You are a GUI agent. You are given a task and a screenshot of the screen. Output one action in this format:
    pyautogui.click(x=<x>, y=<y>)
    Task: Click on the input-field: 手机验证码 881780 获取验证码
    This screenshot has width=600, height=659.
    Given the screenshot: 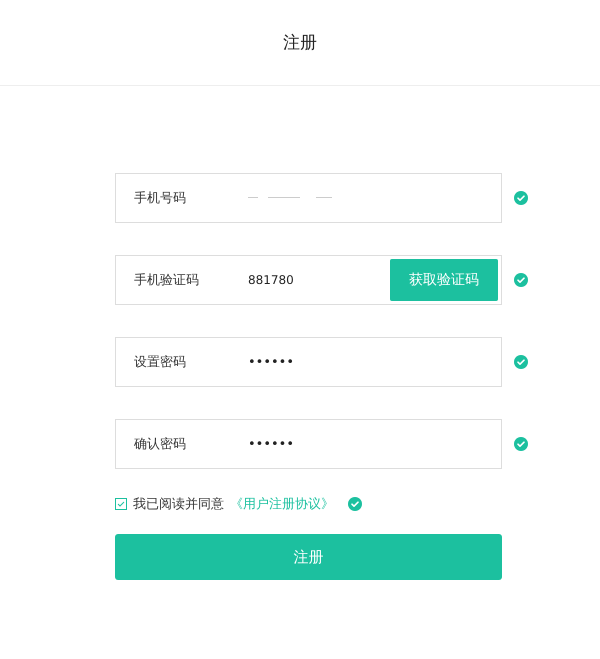 What is the action you would take?
    pyautogui.click(x=308, y=280)
    